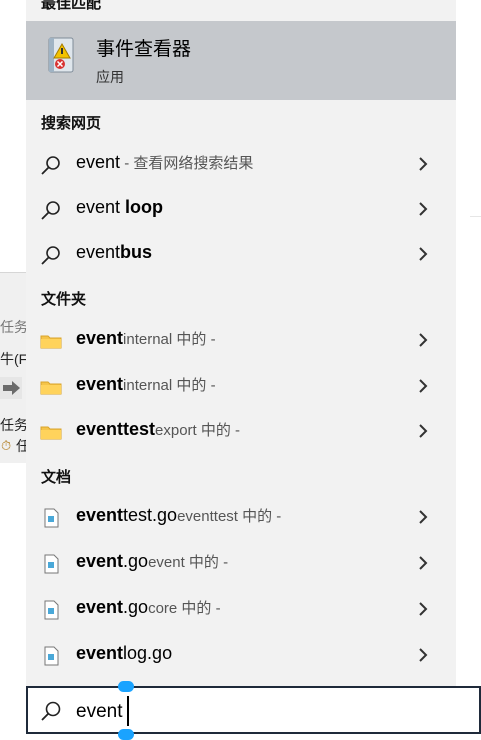  Describe the element at coordinates (110, 77) in the screenshot. I see `best-match-subtitle: 应用` at that location.